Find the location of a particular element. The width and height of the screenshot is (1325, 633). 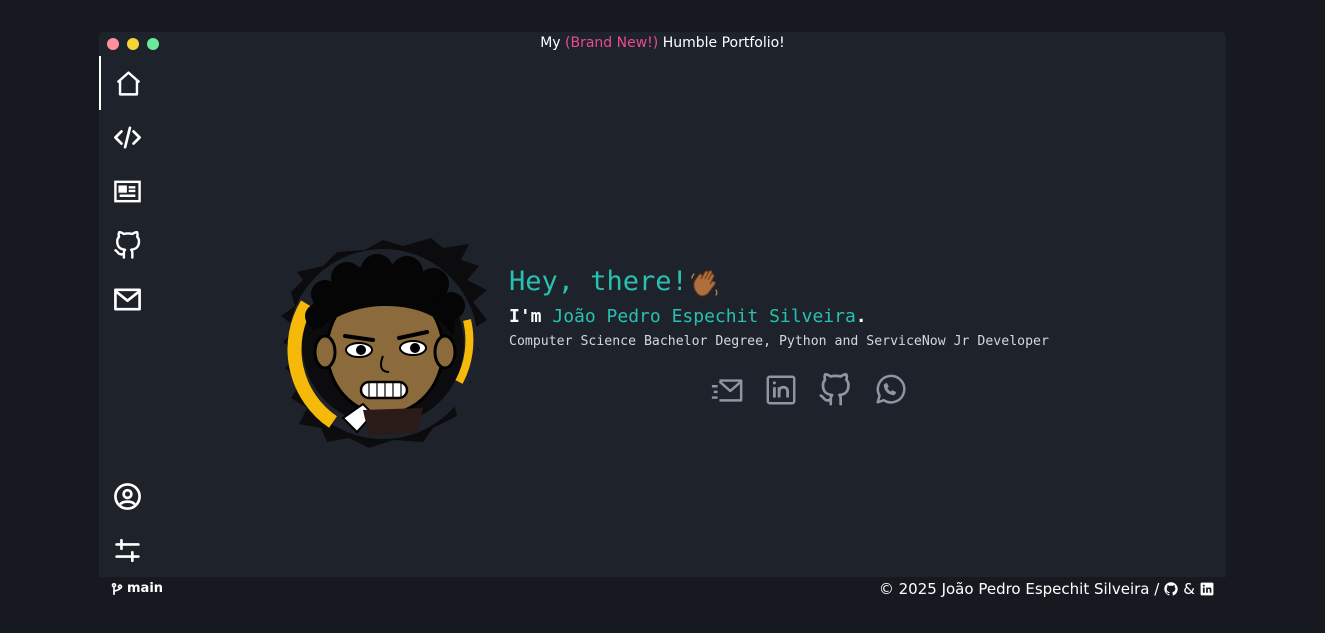

greeting-text: Hey, there! is located at coordinates (598, 281).